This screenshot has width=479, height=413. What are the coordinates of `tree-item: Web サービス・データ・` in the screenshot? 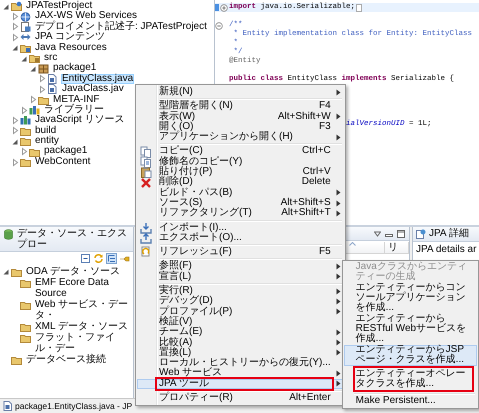 It's located at (83, 310).